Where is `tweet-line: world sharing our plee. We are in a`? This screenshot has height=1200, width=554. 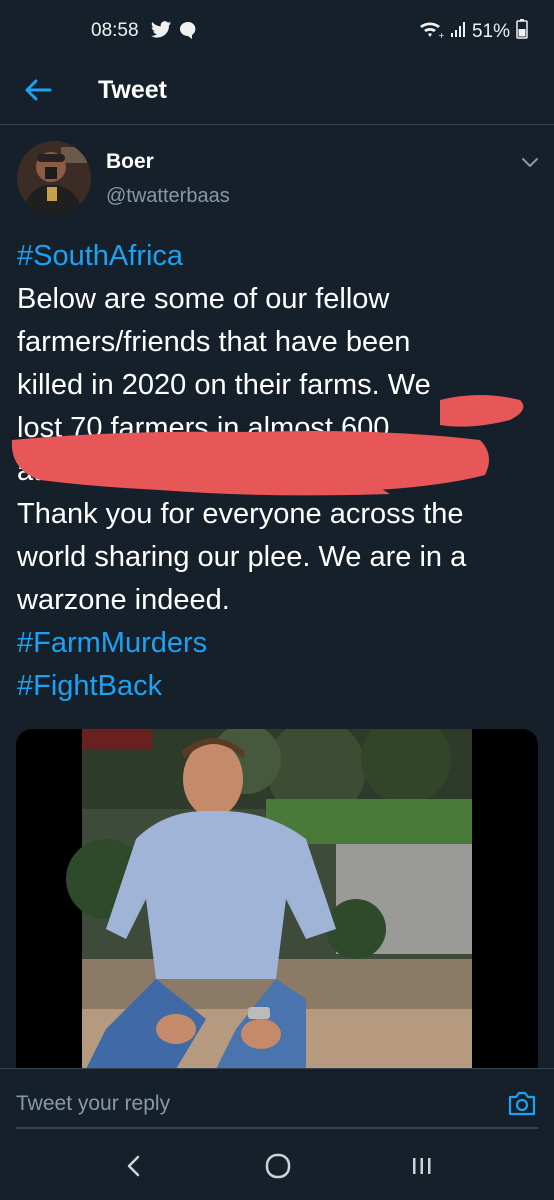 tweet-line: world sharing our plee. We are in a is located at coordinates (242, 557).